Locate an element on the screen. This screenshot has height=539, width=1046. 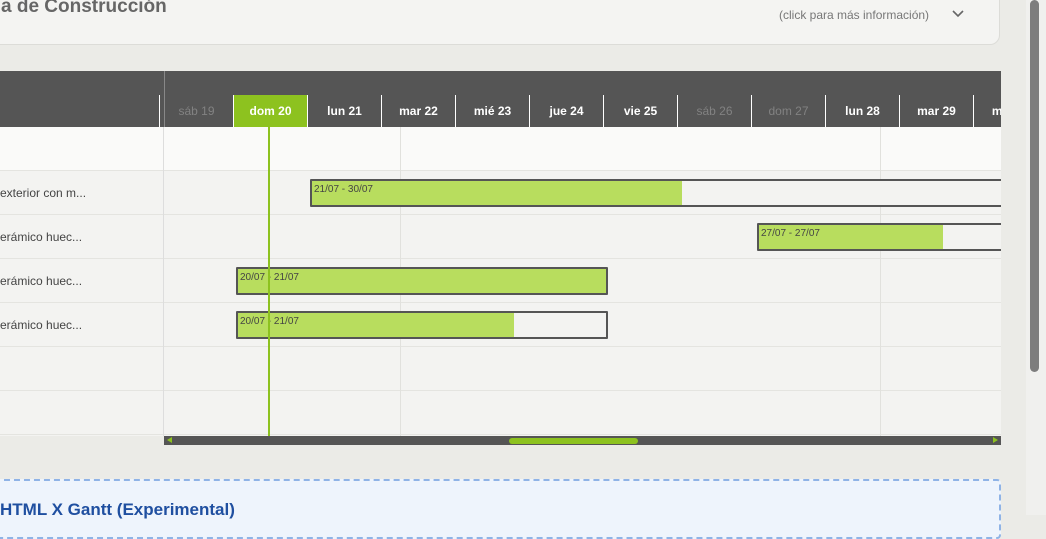
scroll-right-icon is located at coordinates (995, 440).